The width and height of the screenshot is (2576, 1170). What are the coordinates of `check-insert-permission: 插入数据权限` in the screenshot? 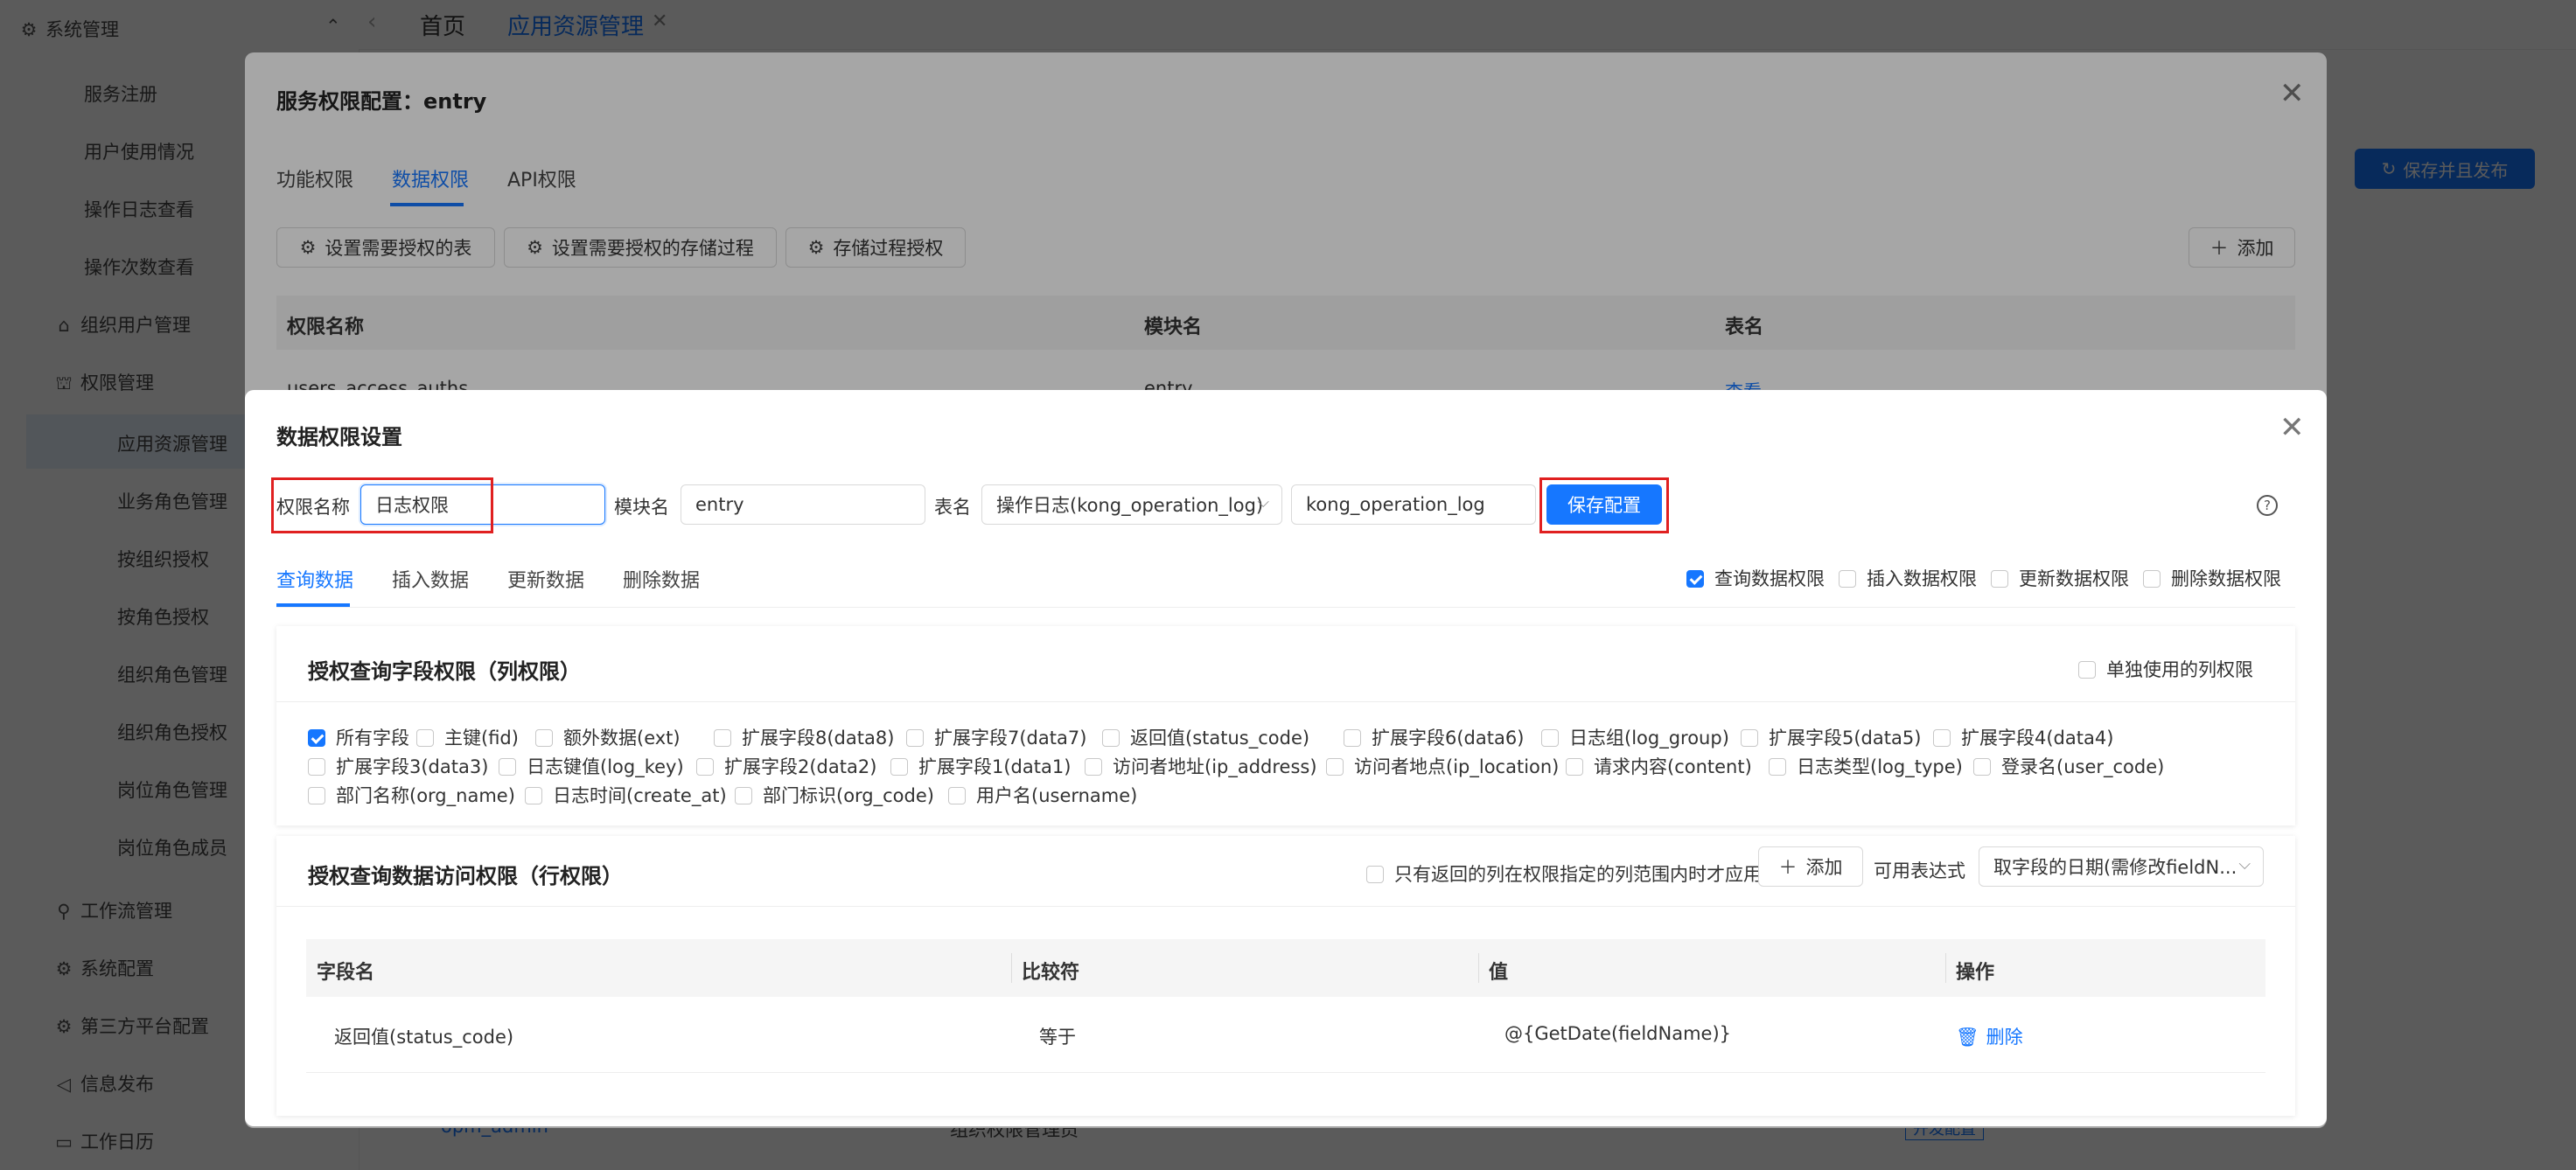 It's located at (1908, 578).